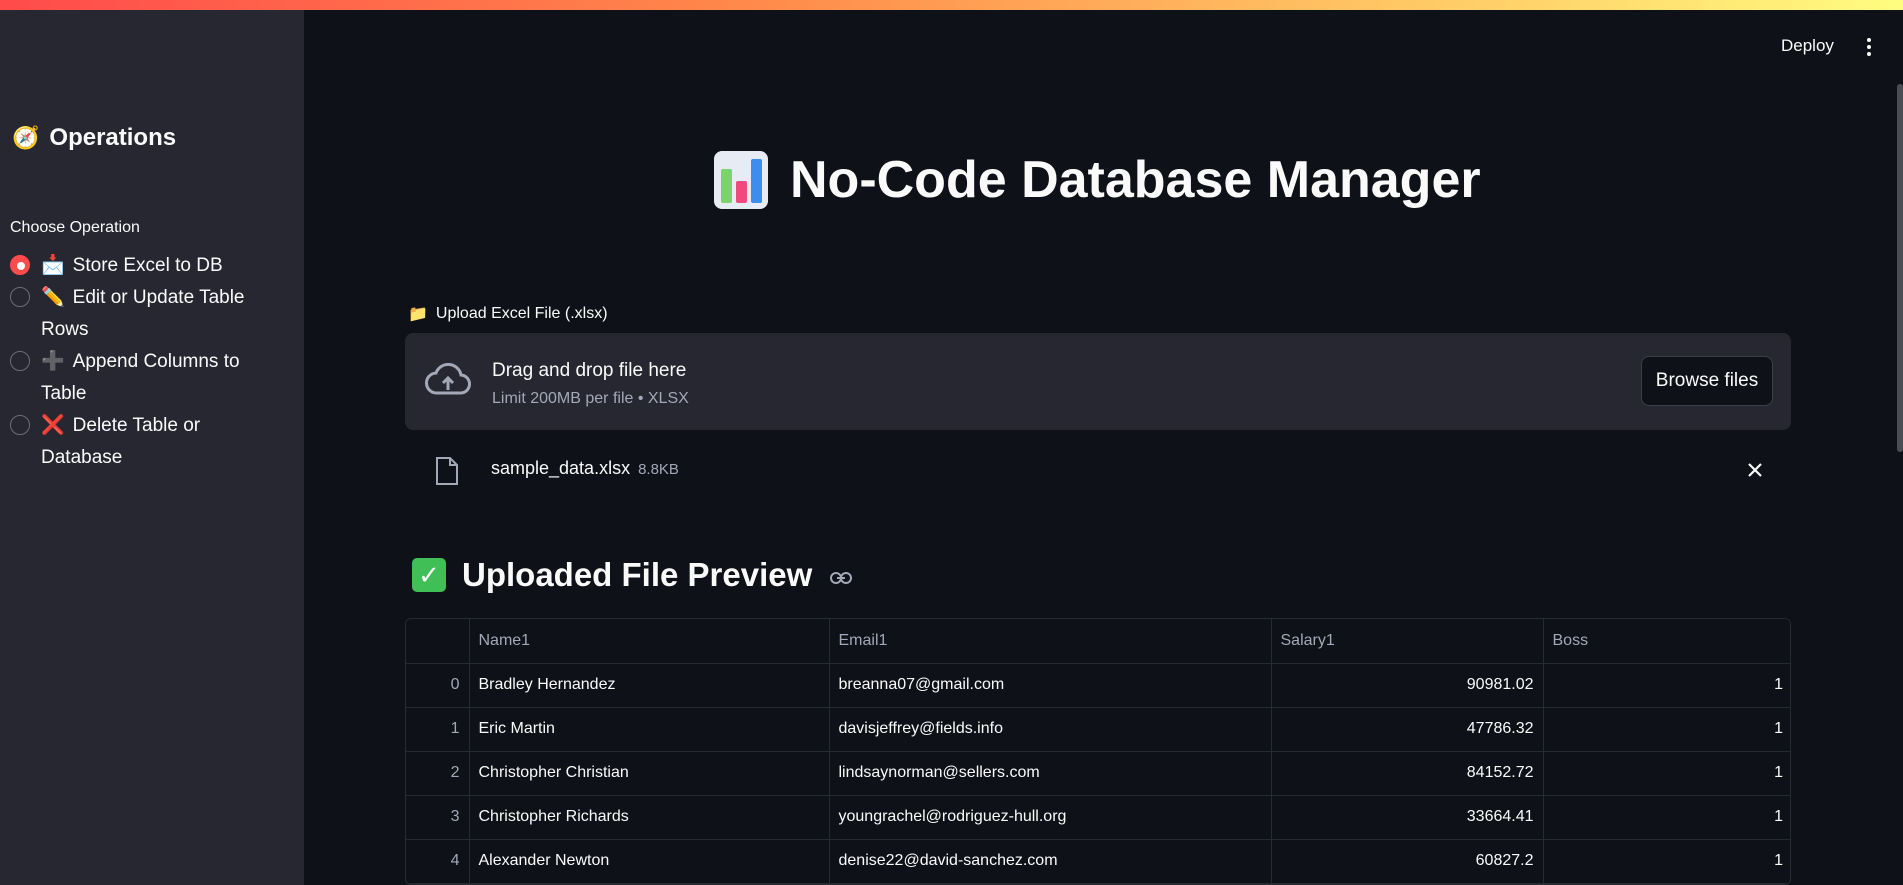  Describe the element at coordinates (438, 817) in the screenshot. I see `row-index: 3` at that location.